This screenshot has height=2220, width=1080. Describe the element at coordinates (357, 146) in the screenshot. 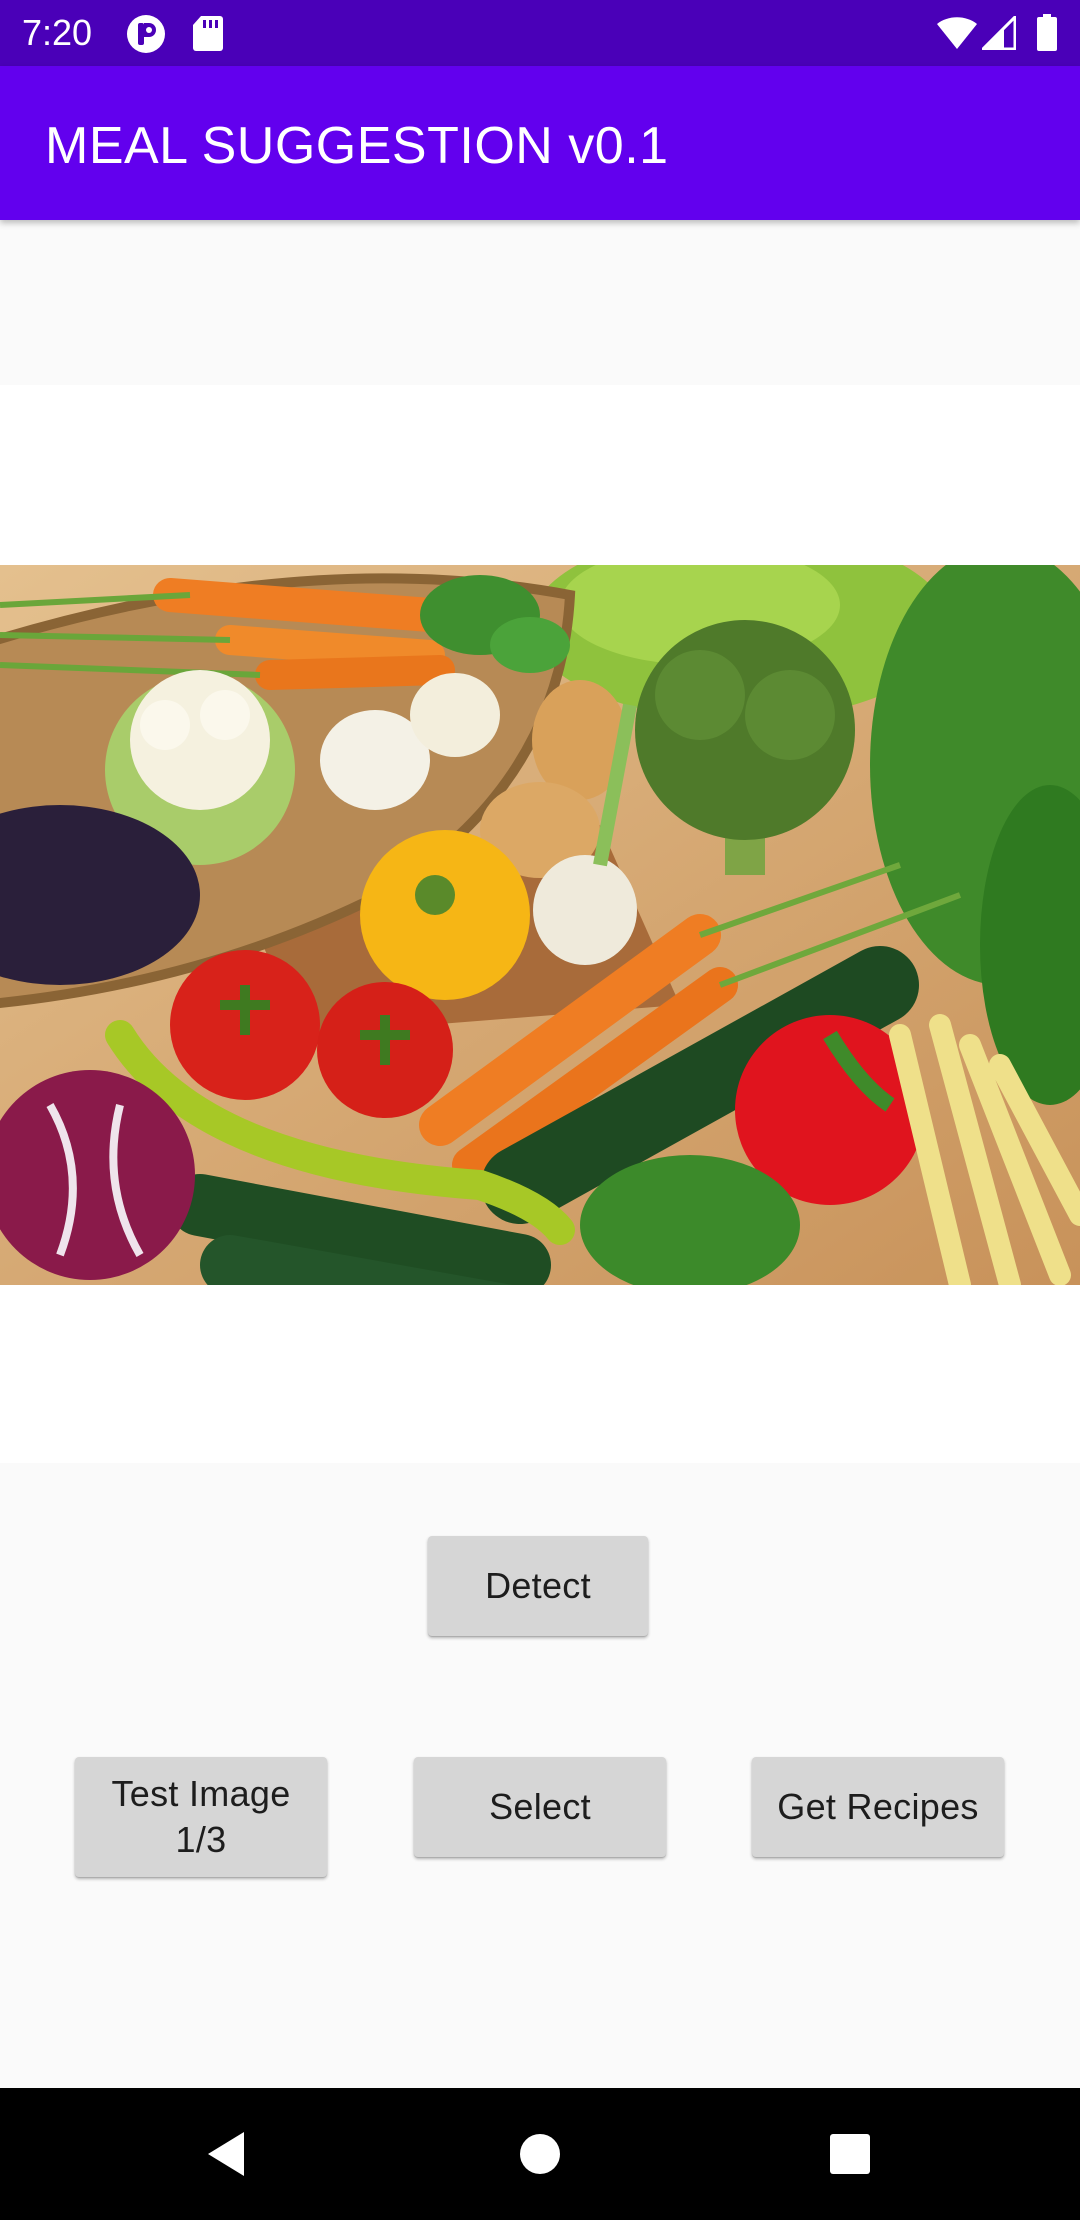

I see `app-title: MEAL SUGGESTION v0.1` at that location.